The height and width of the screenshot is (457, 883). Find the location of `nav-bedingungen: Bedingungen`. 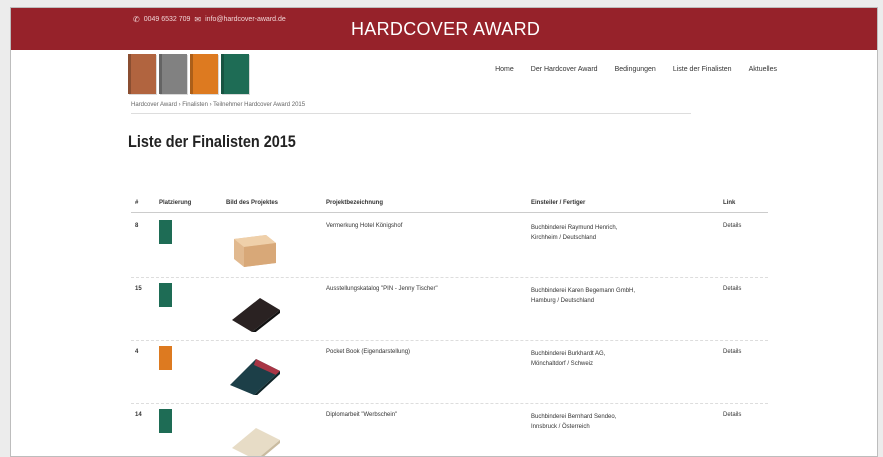

nav-bedingungen: Bedingungen is located at coordinates (635, 69).